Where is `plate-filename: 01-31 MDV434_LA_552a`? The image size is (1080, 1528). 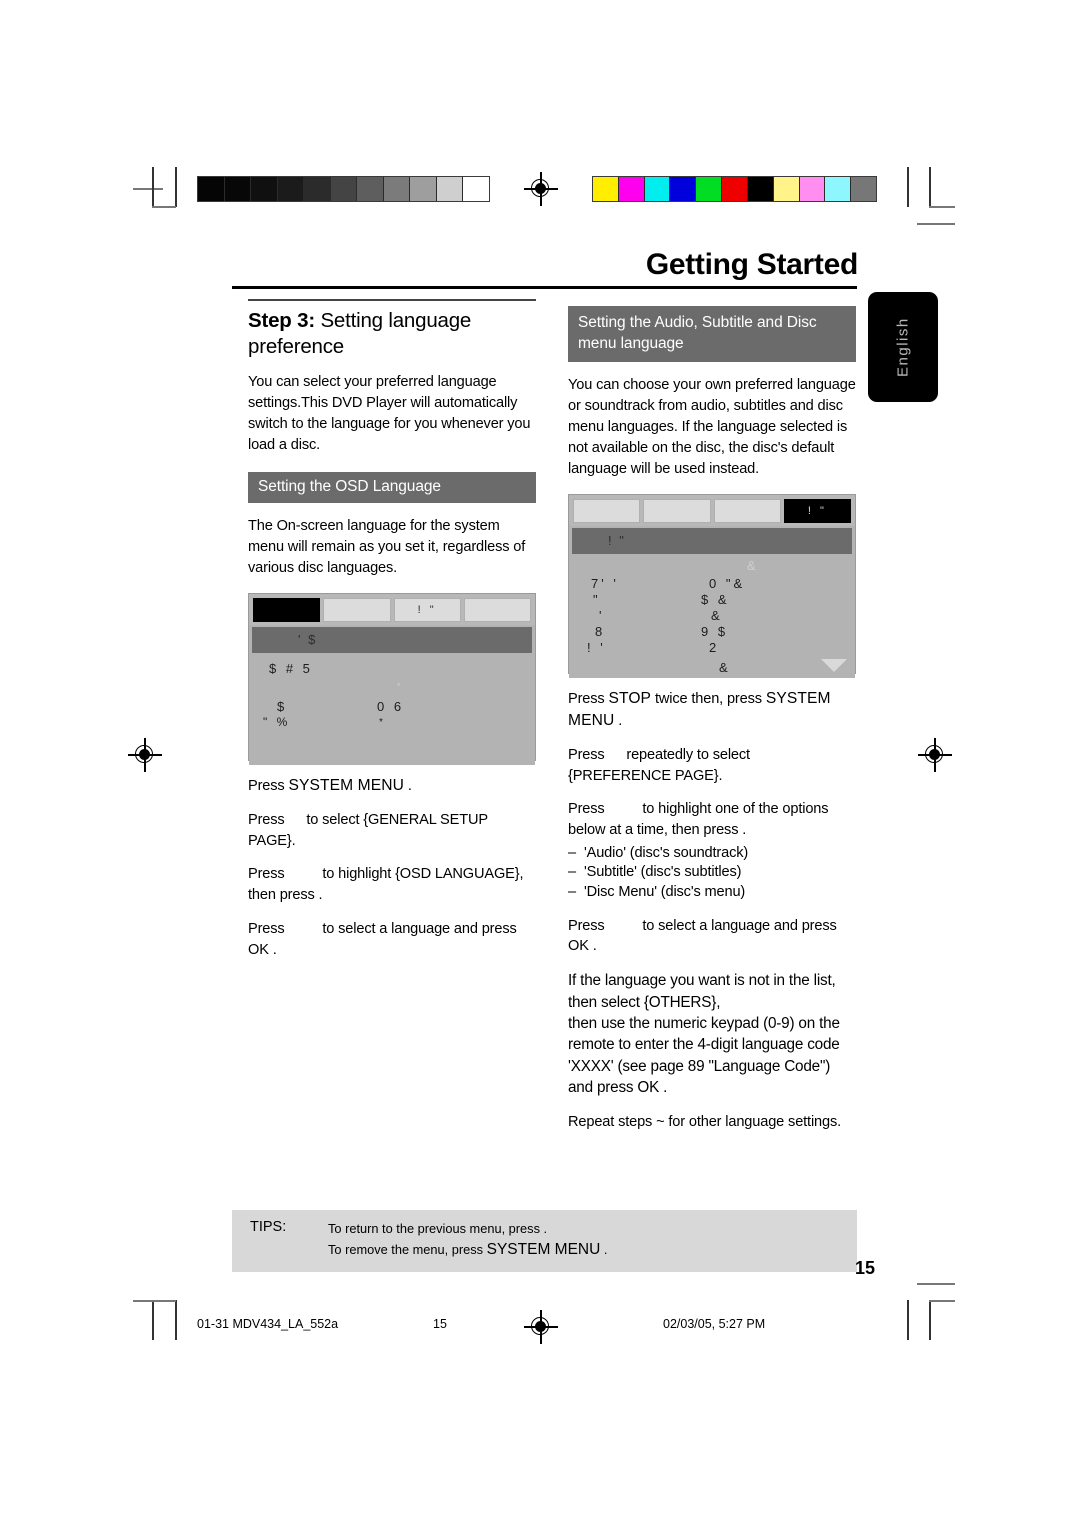 plate-filename: 01-31 MDV434_LA_552a is located at coordinates (268, 1324).